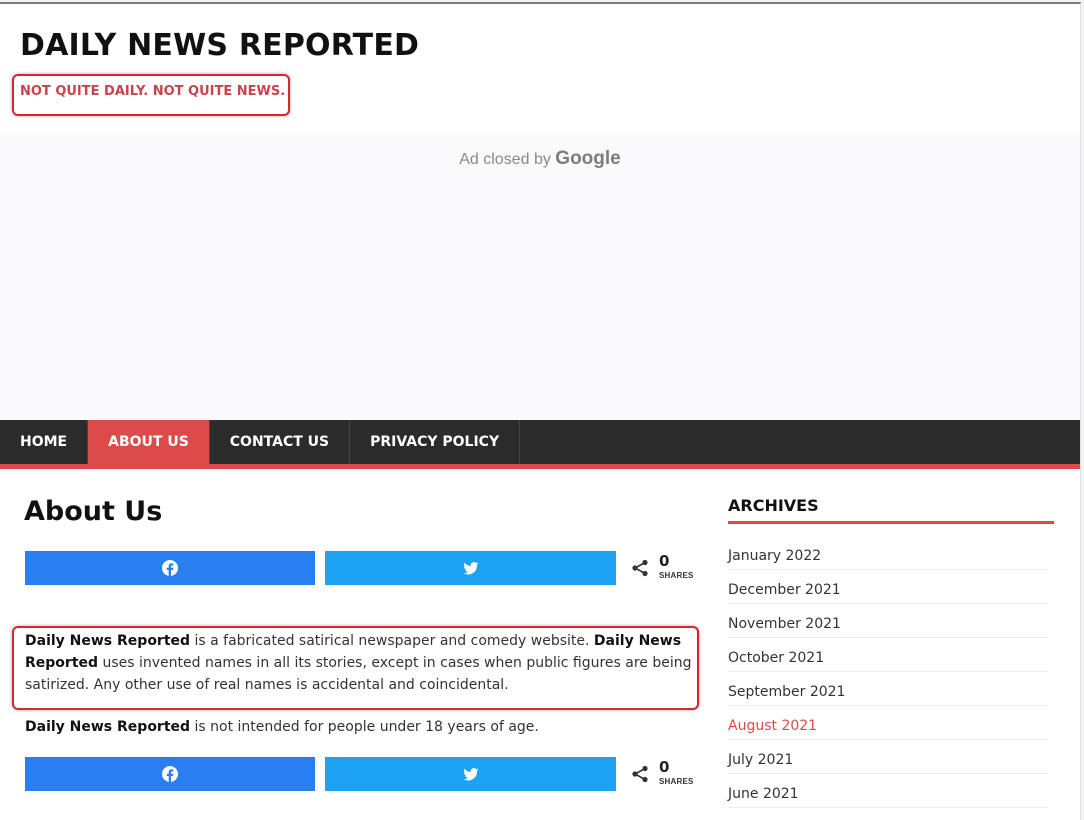 The image size is (1084, 820). Describe the element at coordinates (888, 791) in the screenshot. I see `archive-link-june-2021: June 2021` at that location.